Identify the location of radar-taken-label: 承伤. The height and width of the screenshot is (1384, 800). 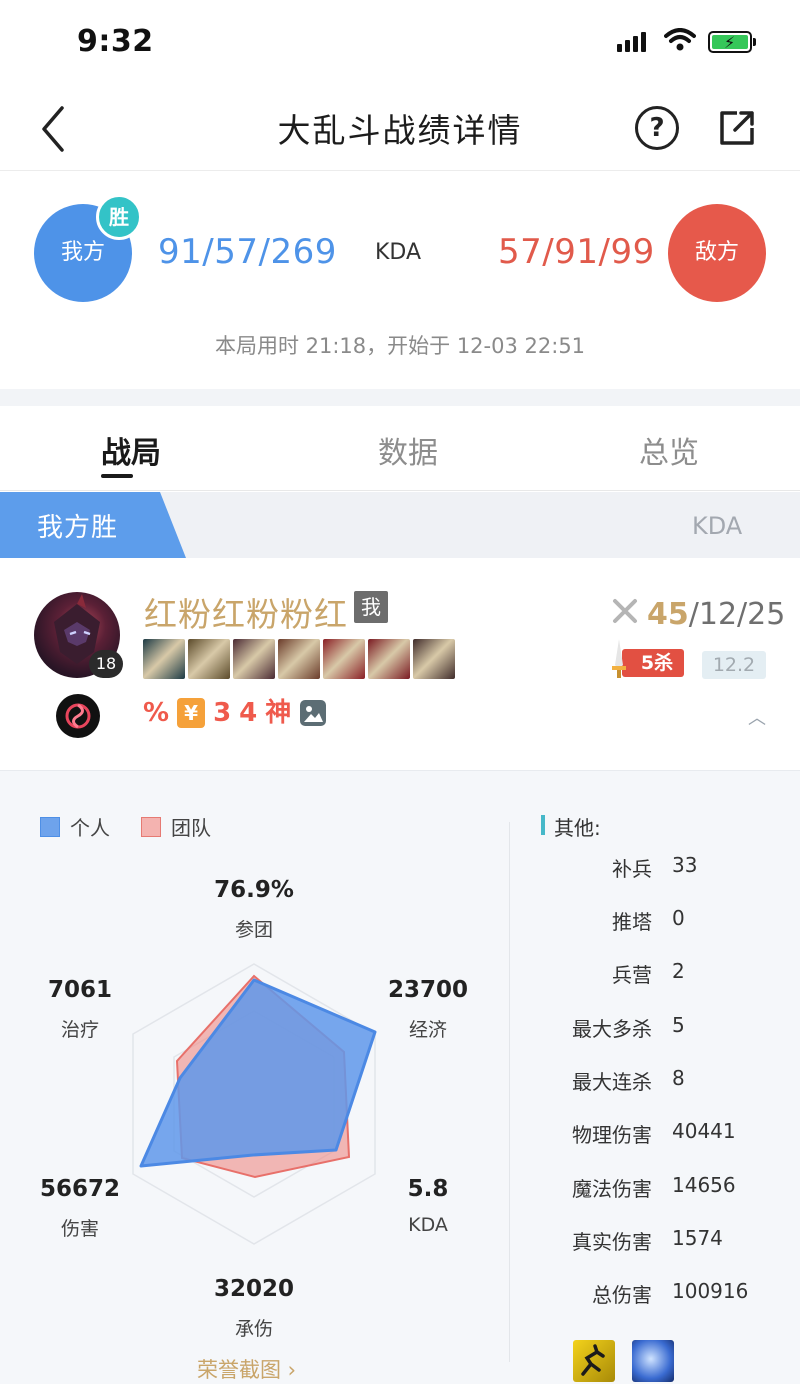
(253, 1329).